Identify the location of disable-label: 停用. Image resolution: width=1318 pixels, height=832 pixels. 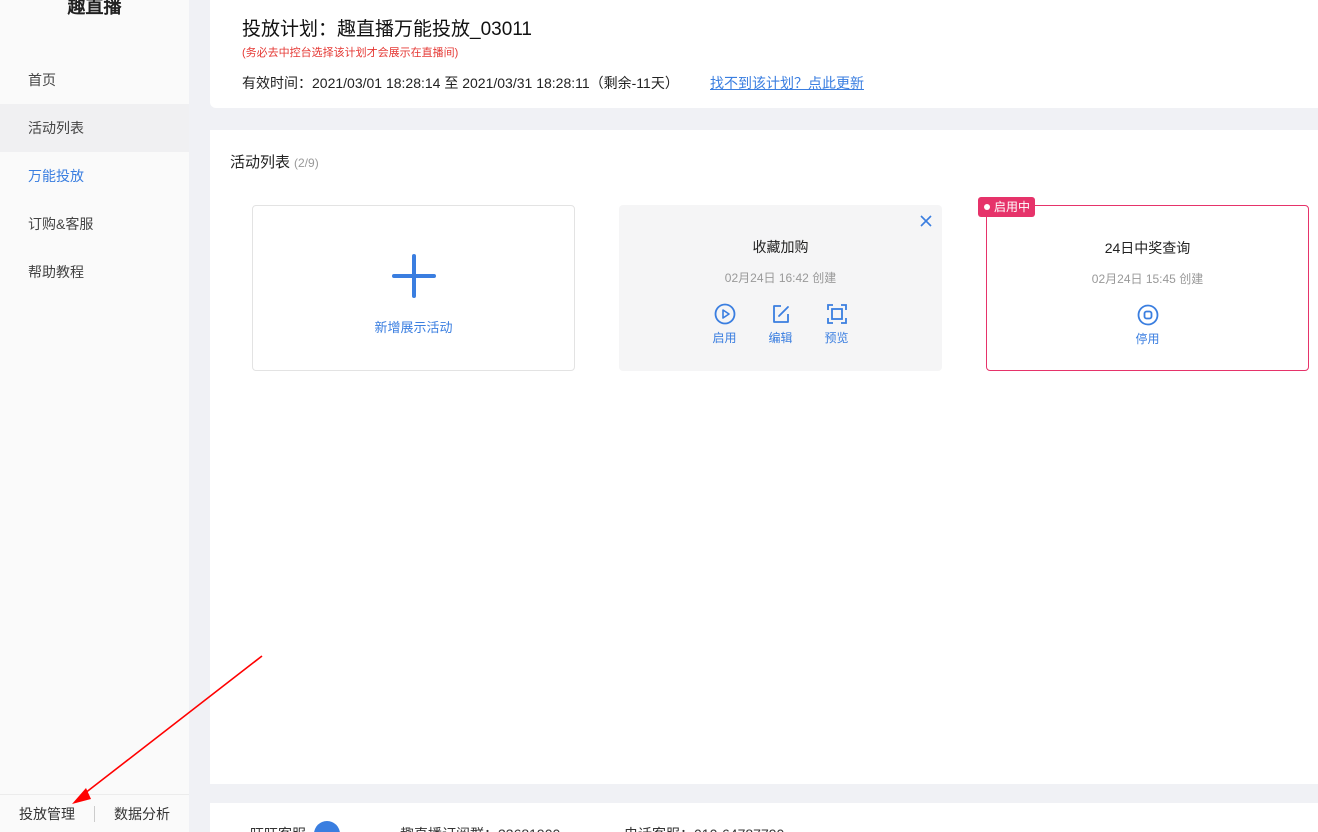
(1147, 339).